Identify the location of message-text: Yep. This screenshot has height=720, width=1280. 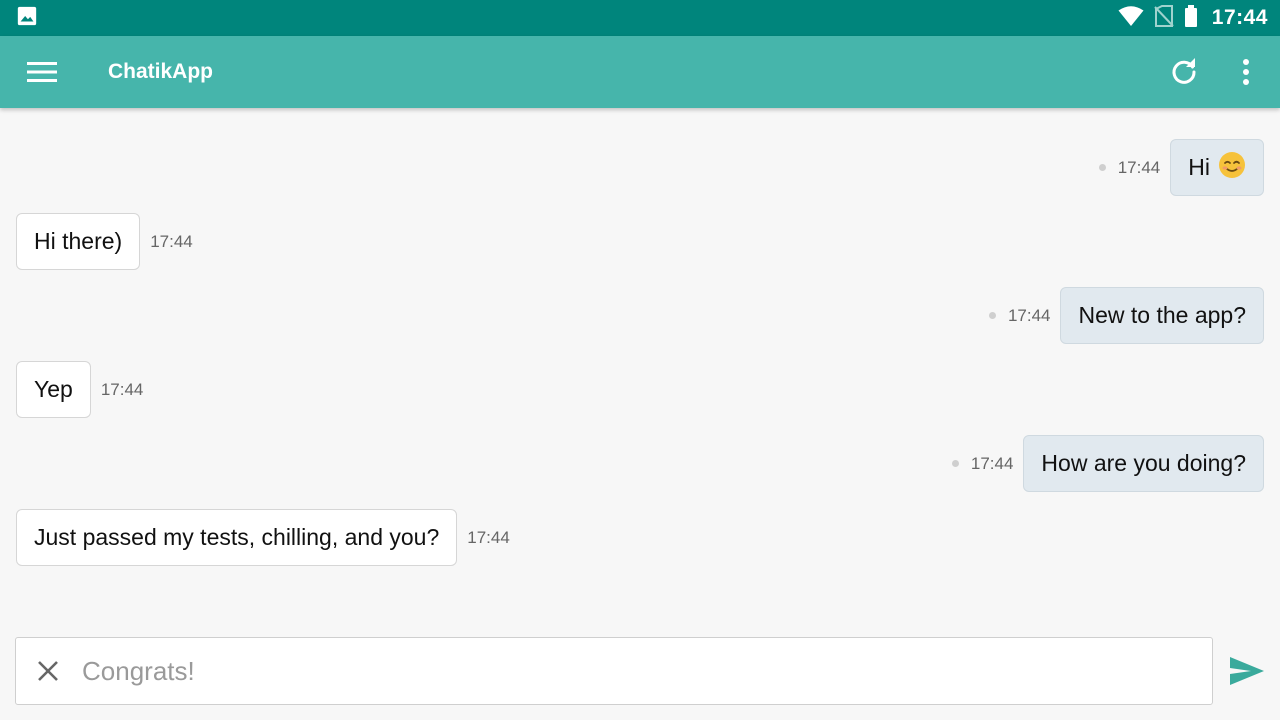
(53, 389).